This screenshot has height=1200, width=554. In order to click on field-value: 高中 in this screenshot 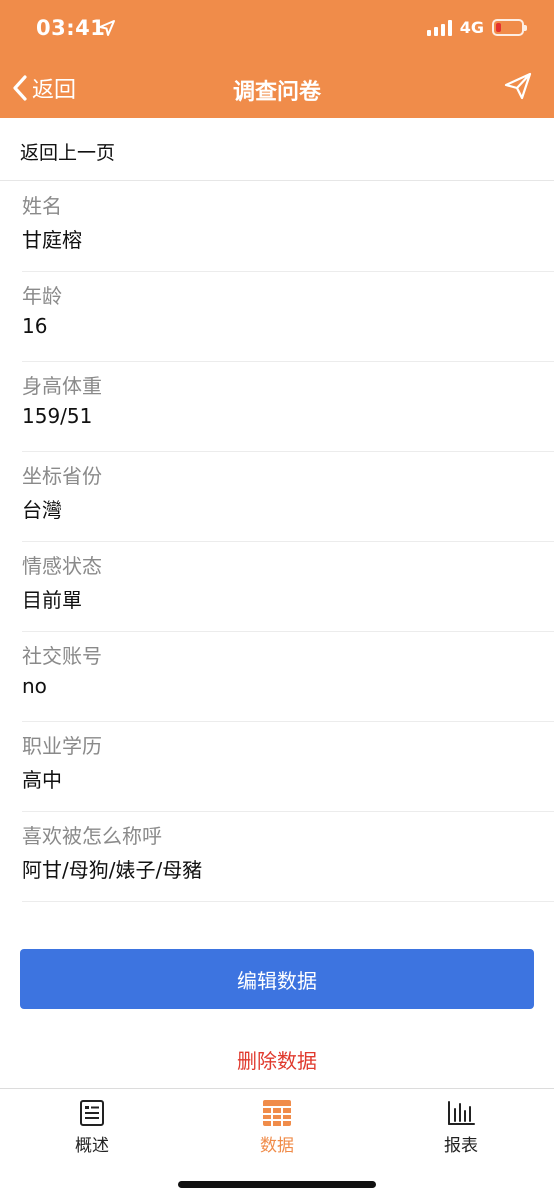, I will do `click(42, 780)`.